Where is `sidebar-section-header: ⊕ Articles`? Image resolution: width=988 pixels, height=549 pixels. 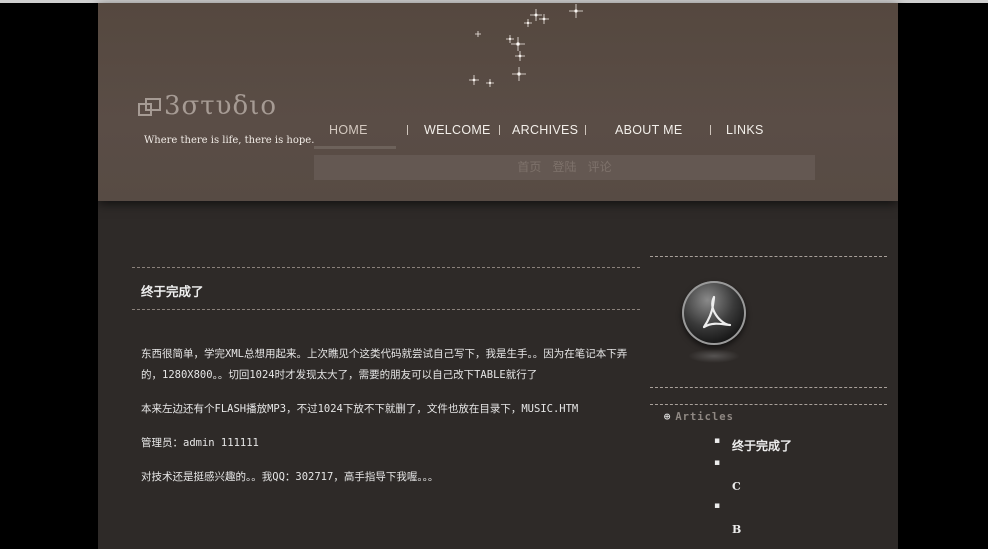
sidebar-section-header: ⊕ Articles is located at coordinates (768, 414).